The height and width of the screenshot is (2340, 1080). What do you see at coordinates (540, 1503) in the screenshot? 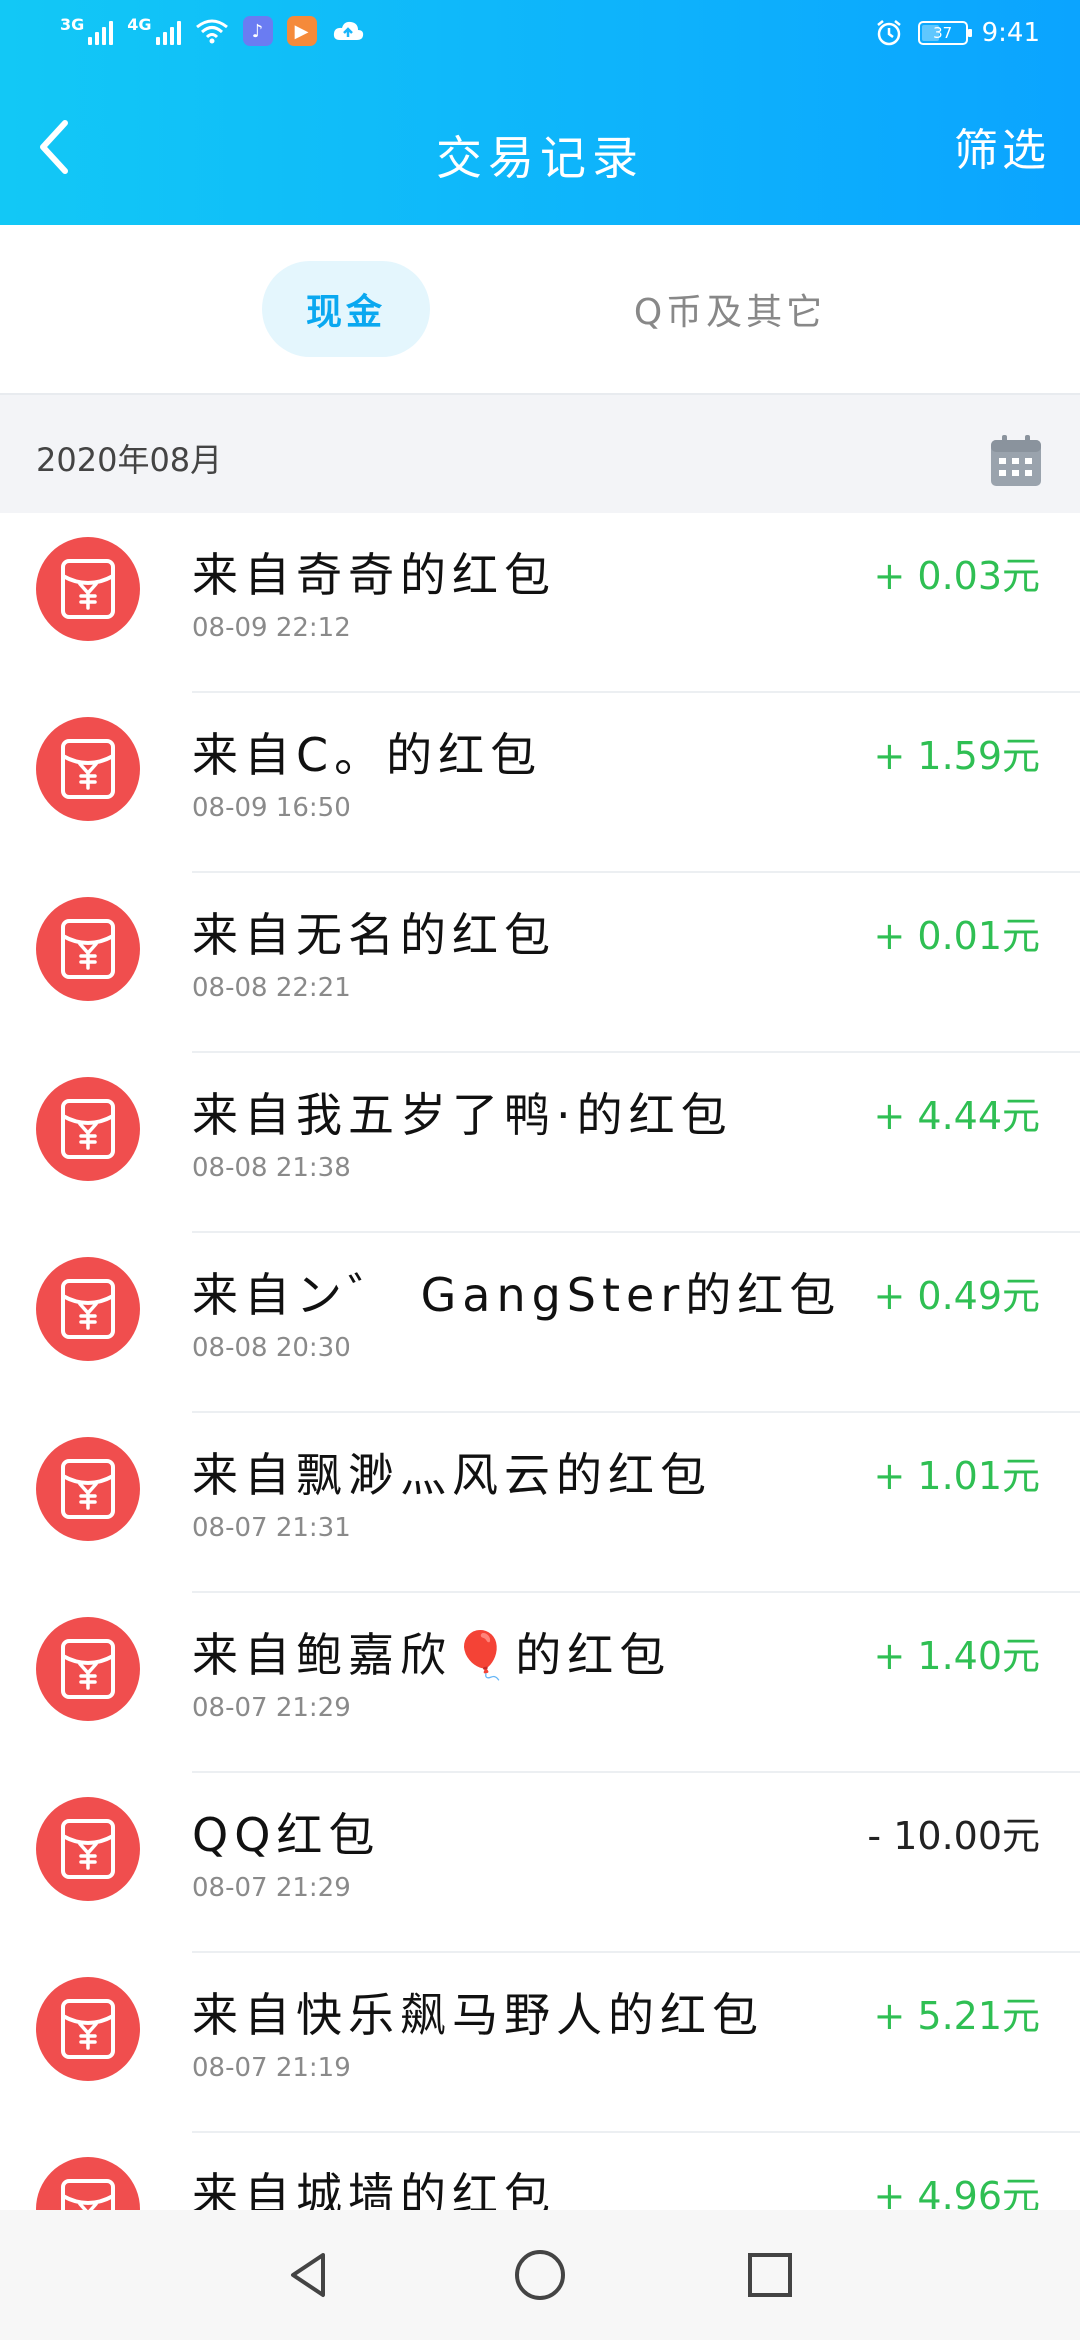
I see `transaction-row: 来自飘渺灬风云的红包 08-07 21:31 + 1.01元` at bounding box center [540, 1503].